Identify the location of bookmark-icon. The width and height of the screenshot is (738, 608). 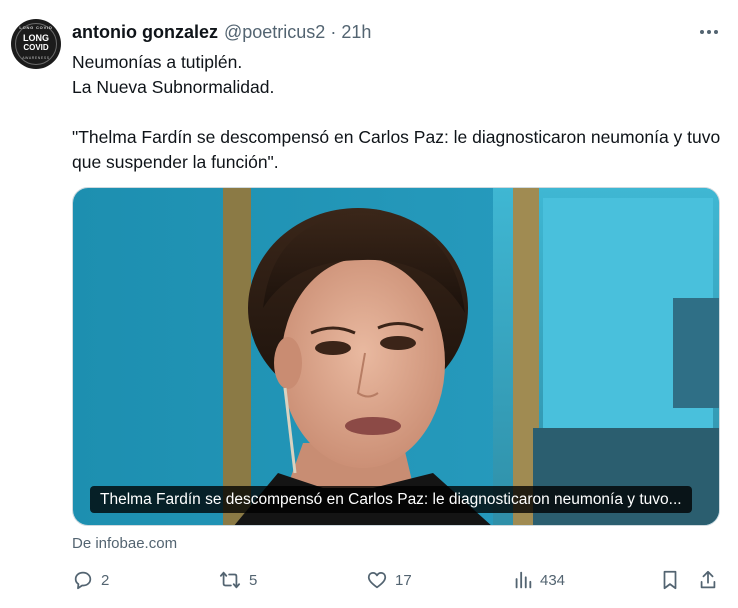
(670, 580).